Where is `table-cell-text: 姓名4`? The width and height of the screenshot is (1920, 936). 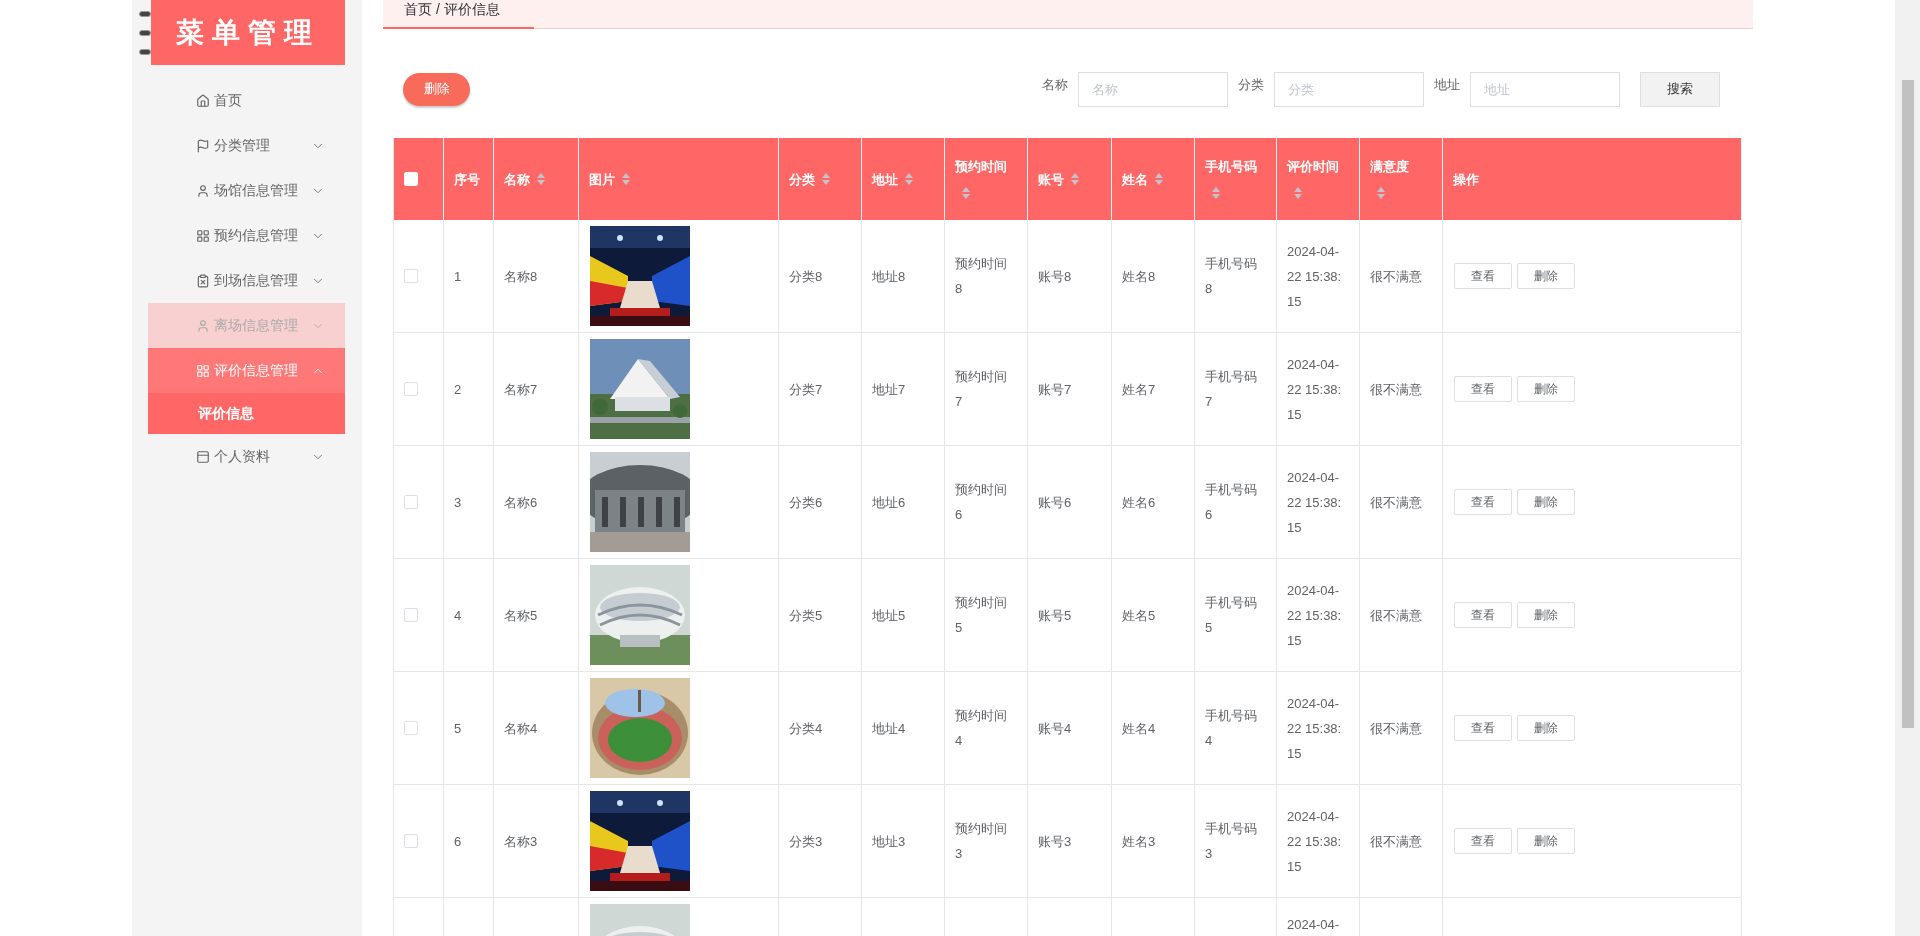
table-cell-text: 姓名4 is located at coordinates (1139, 728).